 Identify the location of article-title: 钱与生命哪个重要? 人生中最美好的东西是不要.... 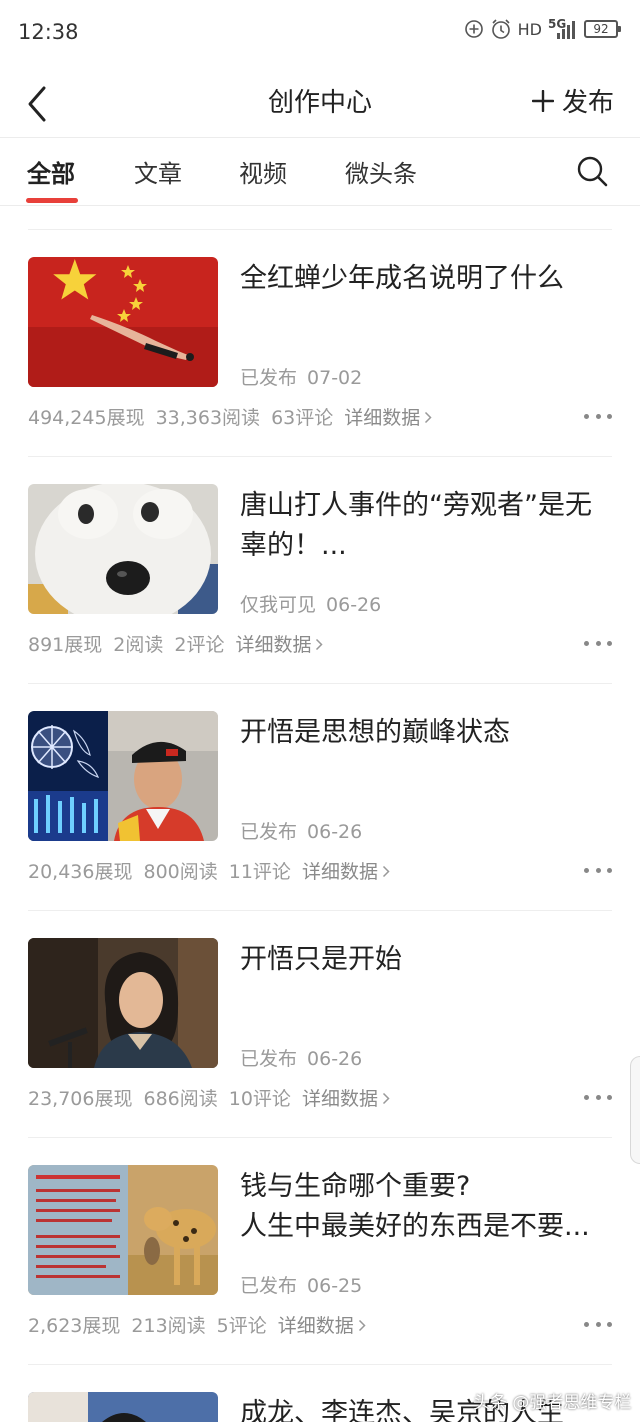
(426, 1207).